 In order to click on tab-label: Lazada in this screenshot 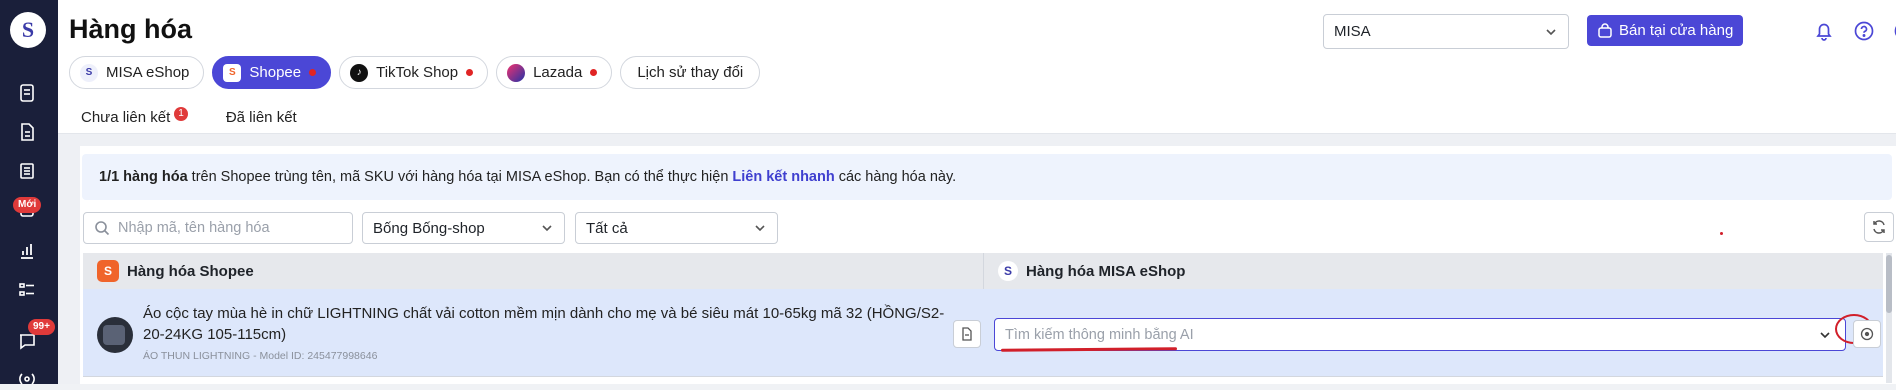, I will do `click(557, 72)`.